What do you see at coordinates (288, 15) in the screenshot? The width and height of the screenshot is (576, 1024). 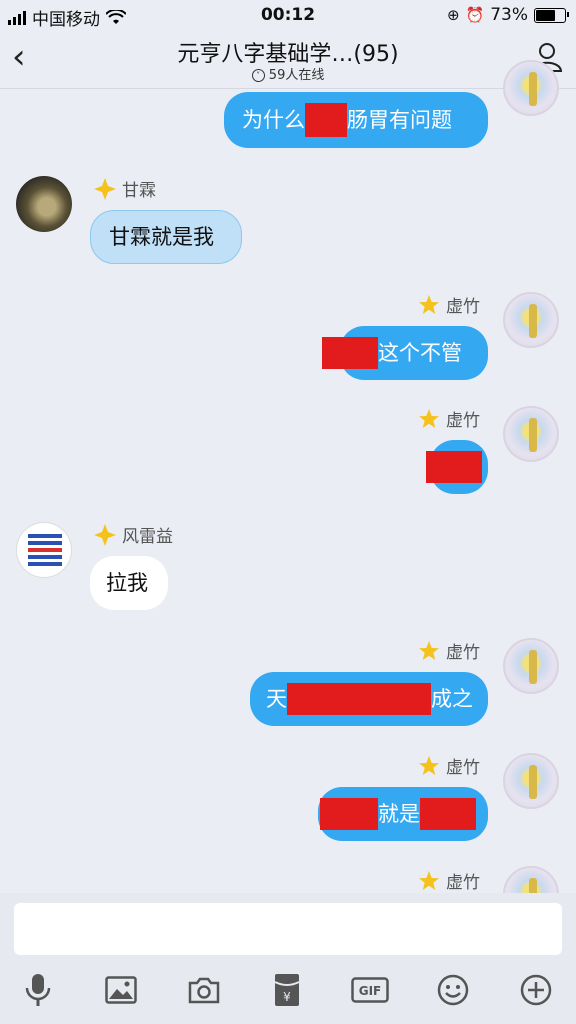 I see `status-bar: 中国移动 00:12 ⊕ ⏰ 73%` at bounding box center [288, 15].